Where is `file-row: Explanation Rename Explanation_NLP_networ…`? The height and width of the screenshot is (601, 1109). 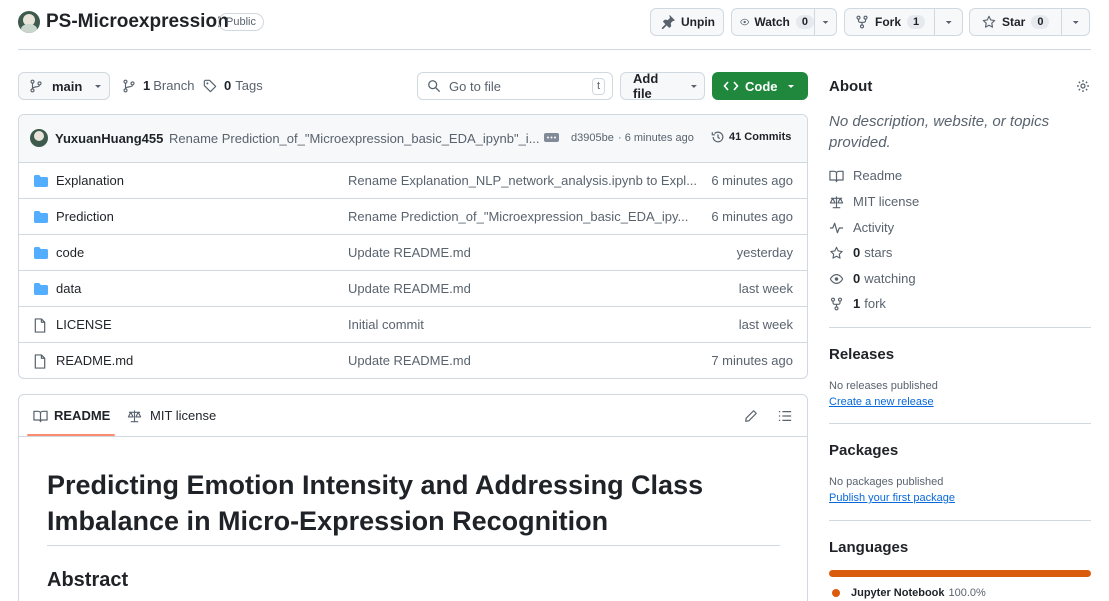 file-row: Explanation Rename Explanation_NLP_networ… is located at coordinates (413, 180).